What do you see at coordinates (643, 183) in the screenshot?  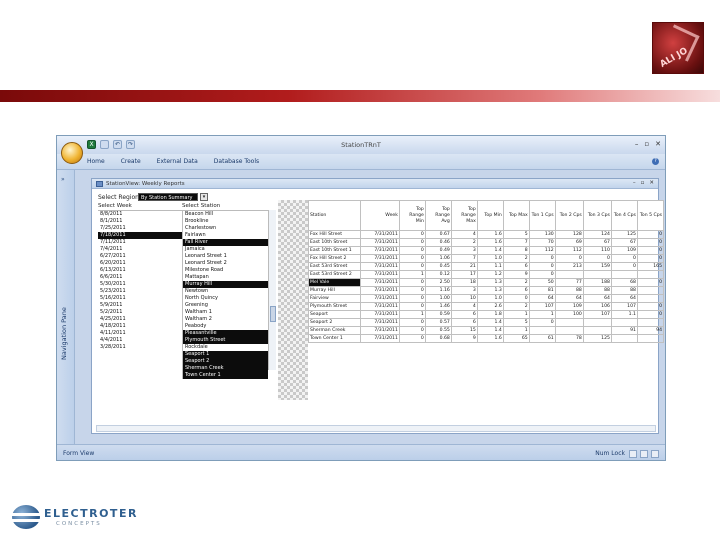 I see `form-maximize-icon: ▫` at bounding box center [643, 183].